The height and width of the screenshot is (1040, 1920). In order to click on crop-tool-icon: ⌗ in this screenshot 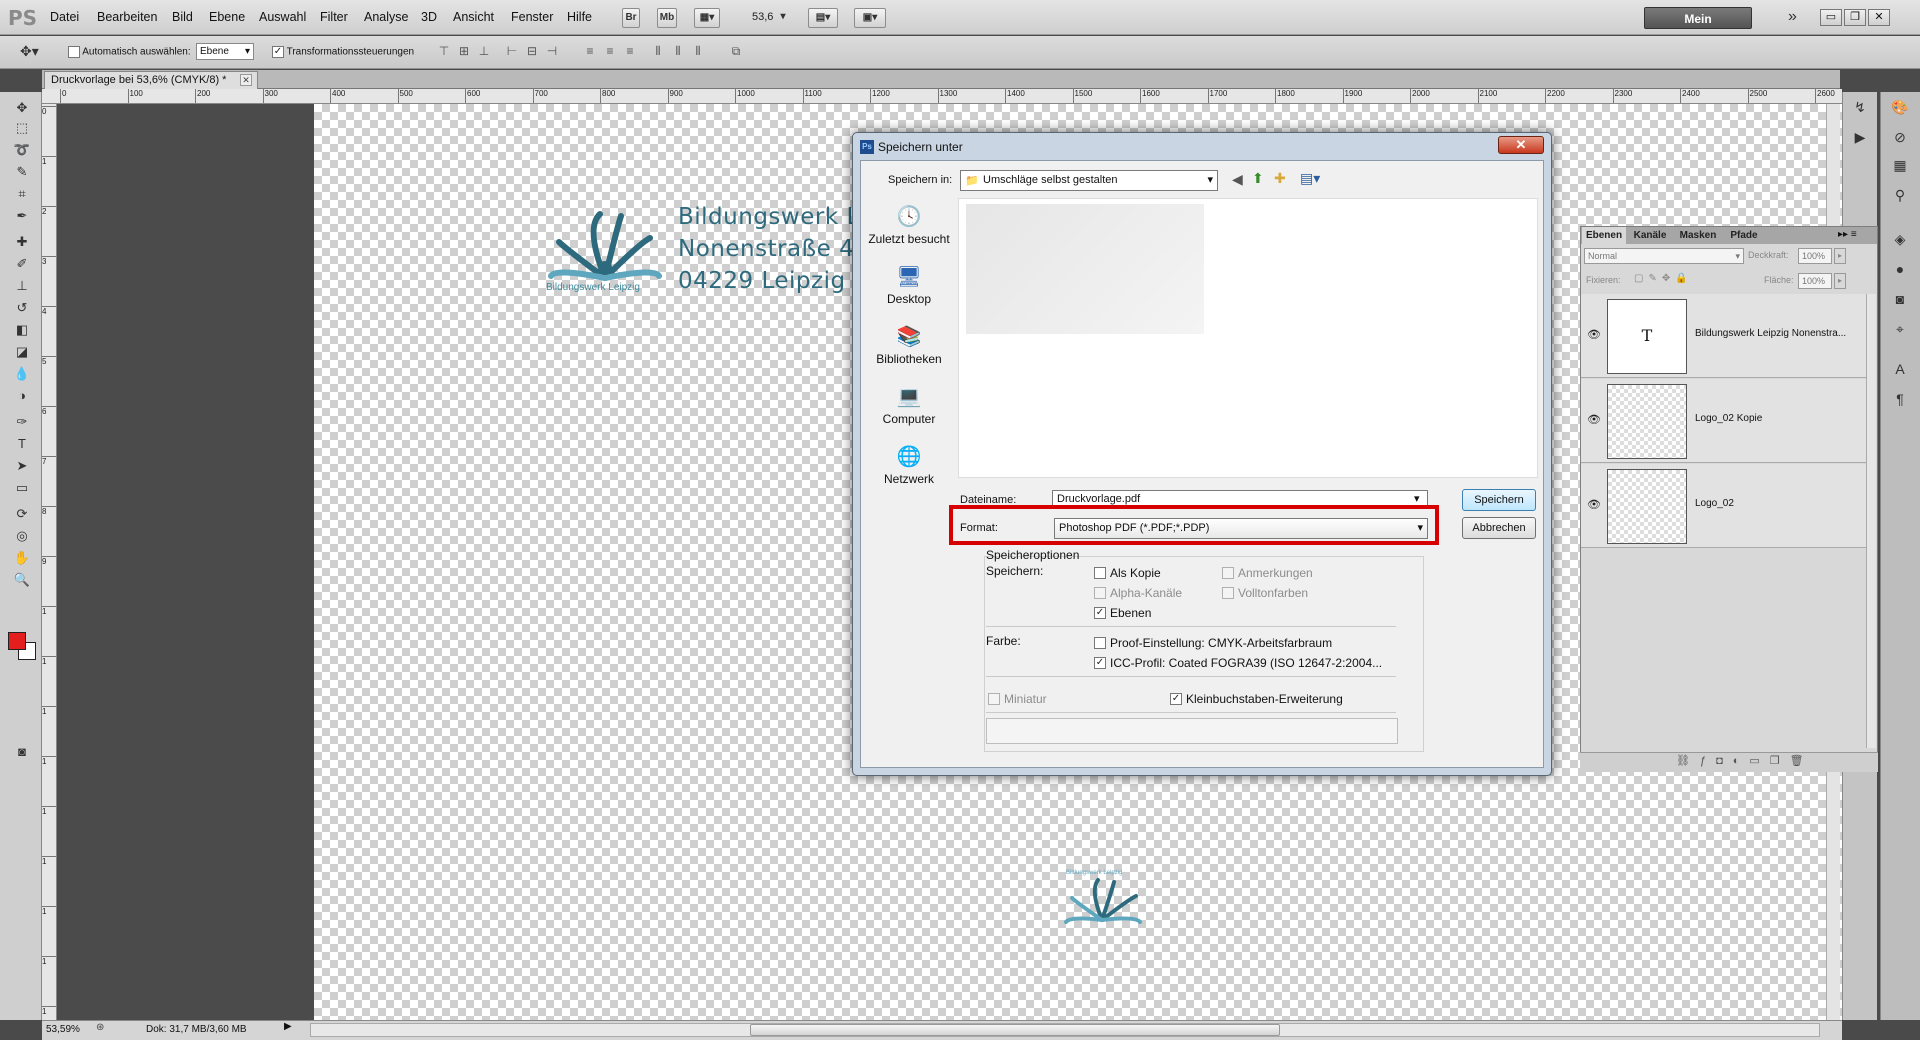, I will do `click(22, 194)`.